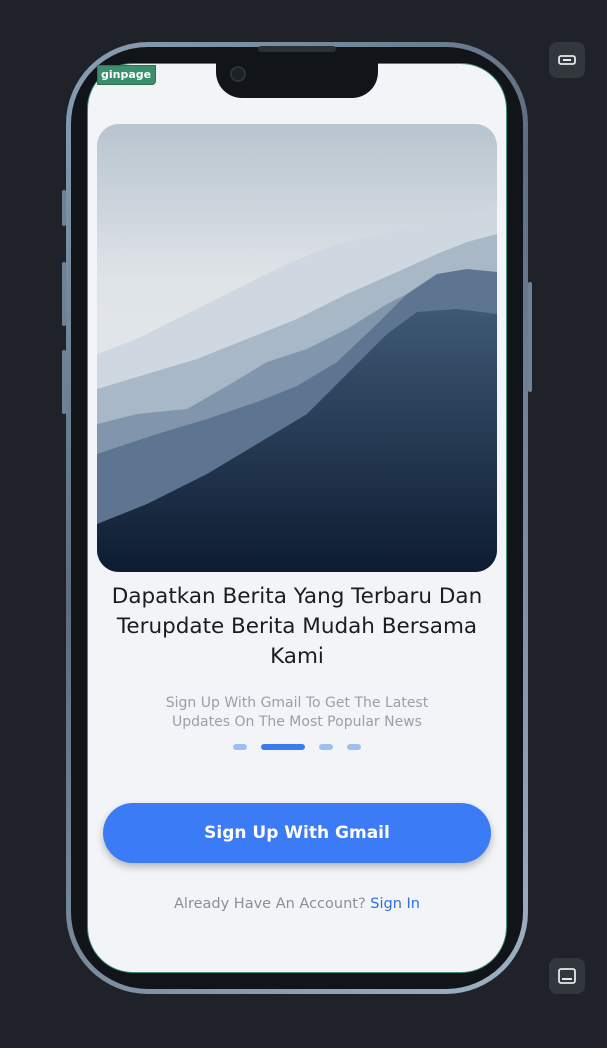 This screenshot has width=607, height=1048. Describe the element at coordinates (297, 833) in the screenshot. I see `sign-up-gmail-button: Sign Up With Gmail` at that location.